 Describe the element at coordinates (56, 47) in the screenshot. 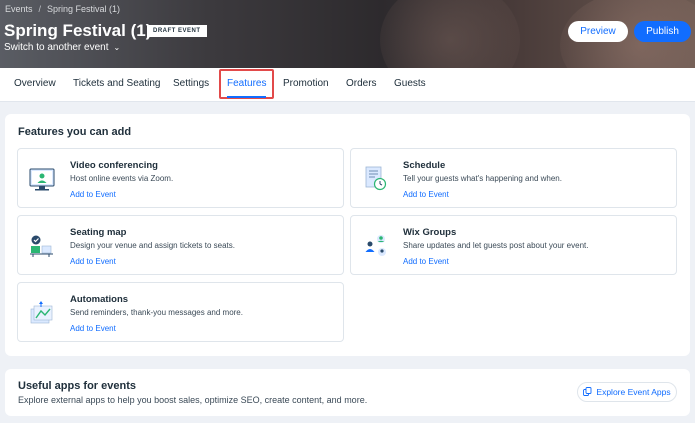

I see `switch-event-label: Switch to another event` at that location.